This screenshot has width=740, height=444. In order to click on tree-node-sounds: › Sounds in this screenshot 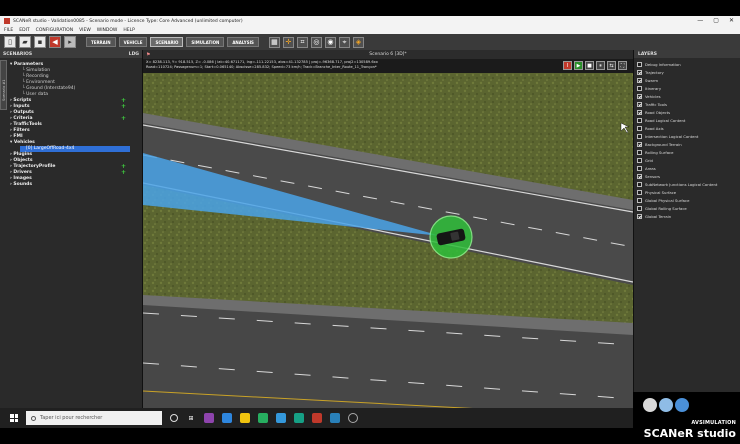, I will do `click(75, 185)`.